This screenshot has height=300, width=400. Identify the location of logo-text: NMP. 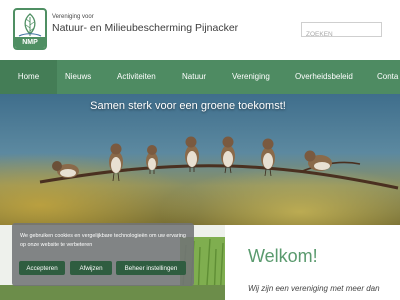
(30, 42).